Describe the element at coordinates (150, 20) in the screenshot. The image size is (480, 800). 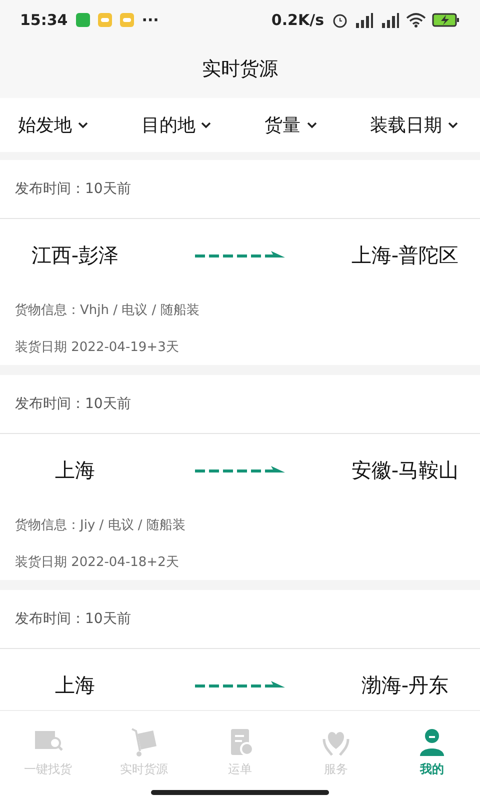
I see `more-notifications: ···` at that location.